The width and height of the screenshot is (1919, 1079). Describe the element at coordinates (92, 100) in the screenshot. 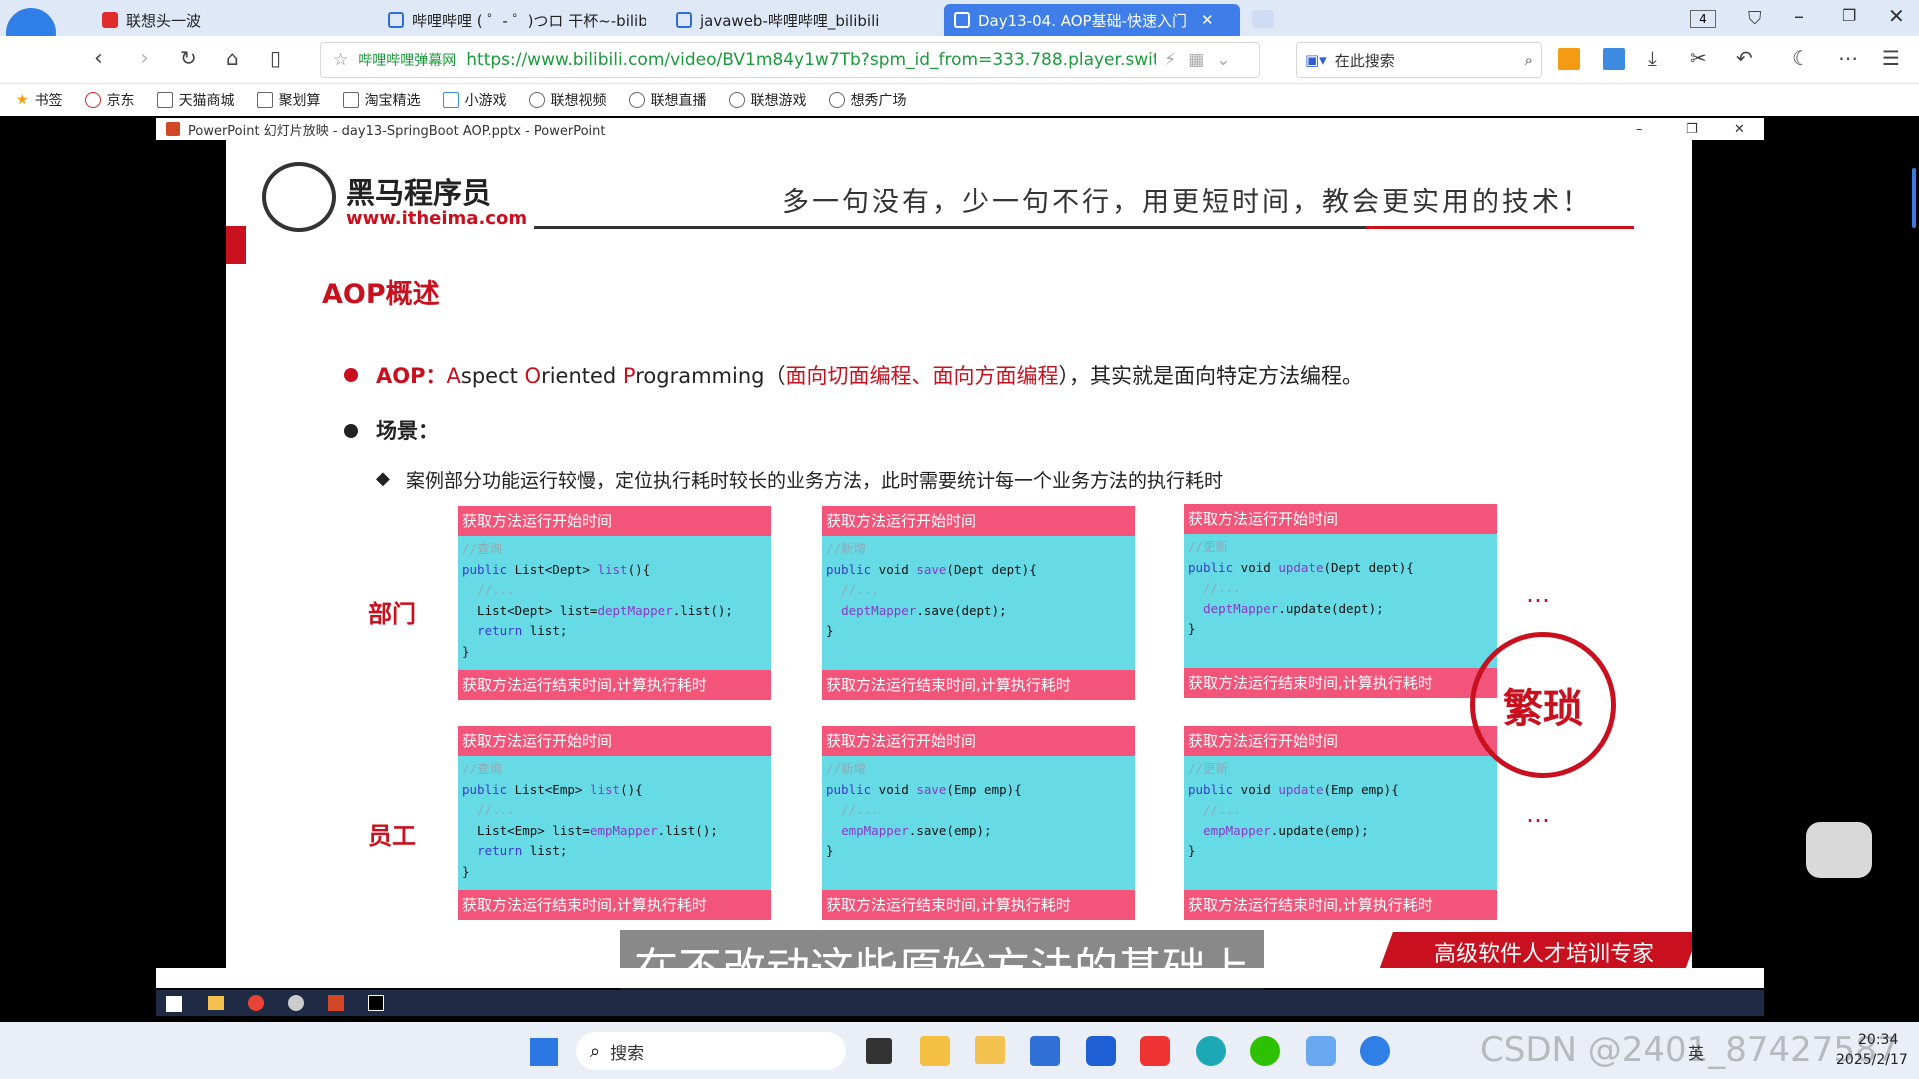

I see `jd-icon` at that location.